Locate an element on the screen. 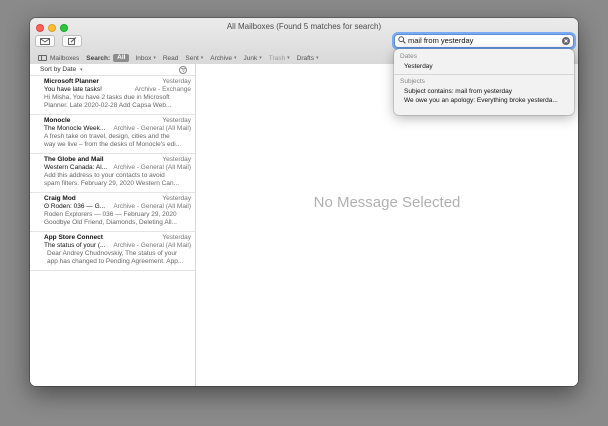 This screenshot has width=608, height=426. filter-label: Sent is located at coordinates (192, 58).